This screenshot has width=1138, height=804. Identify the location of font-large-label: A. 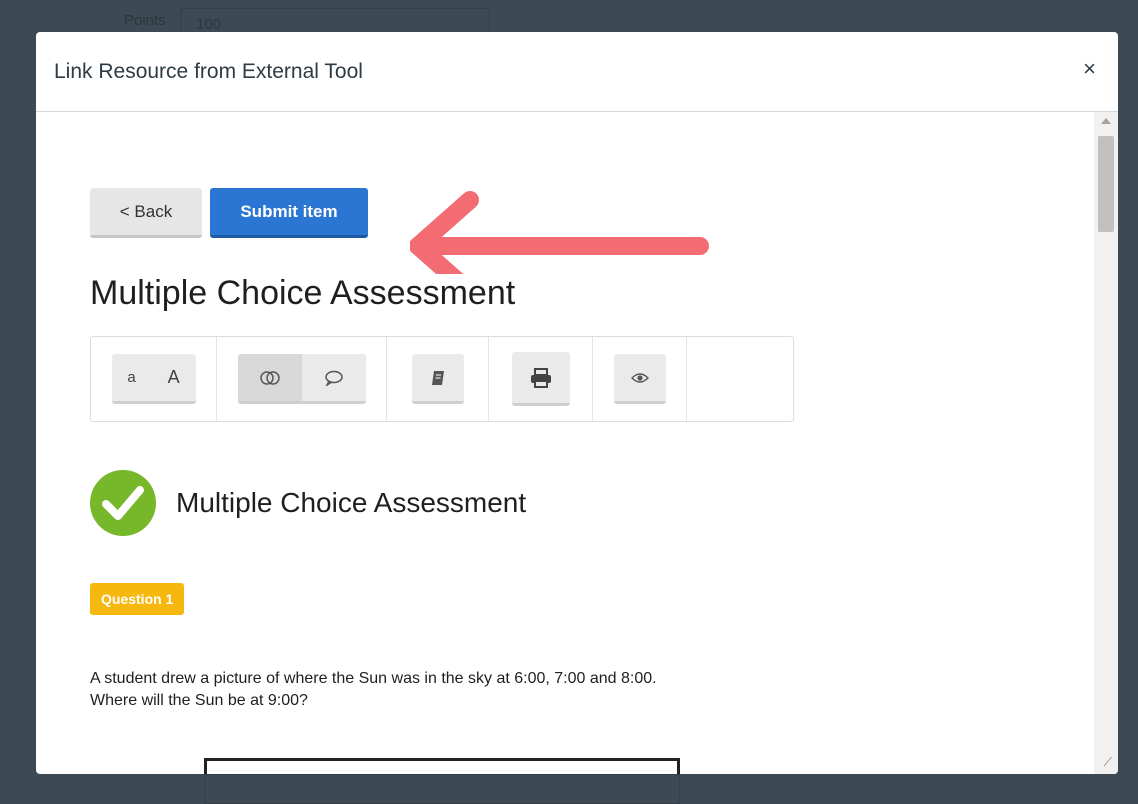
(173, 377).